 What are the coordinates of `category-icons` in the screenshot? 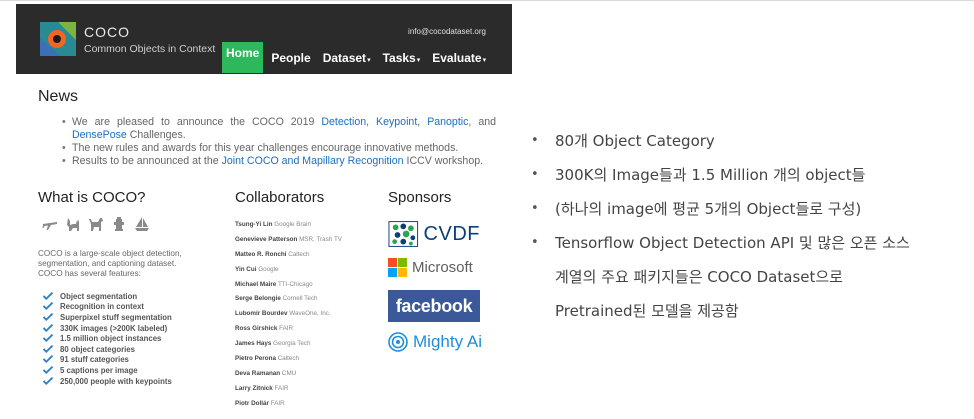 It's located at (96, 224).